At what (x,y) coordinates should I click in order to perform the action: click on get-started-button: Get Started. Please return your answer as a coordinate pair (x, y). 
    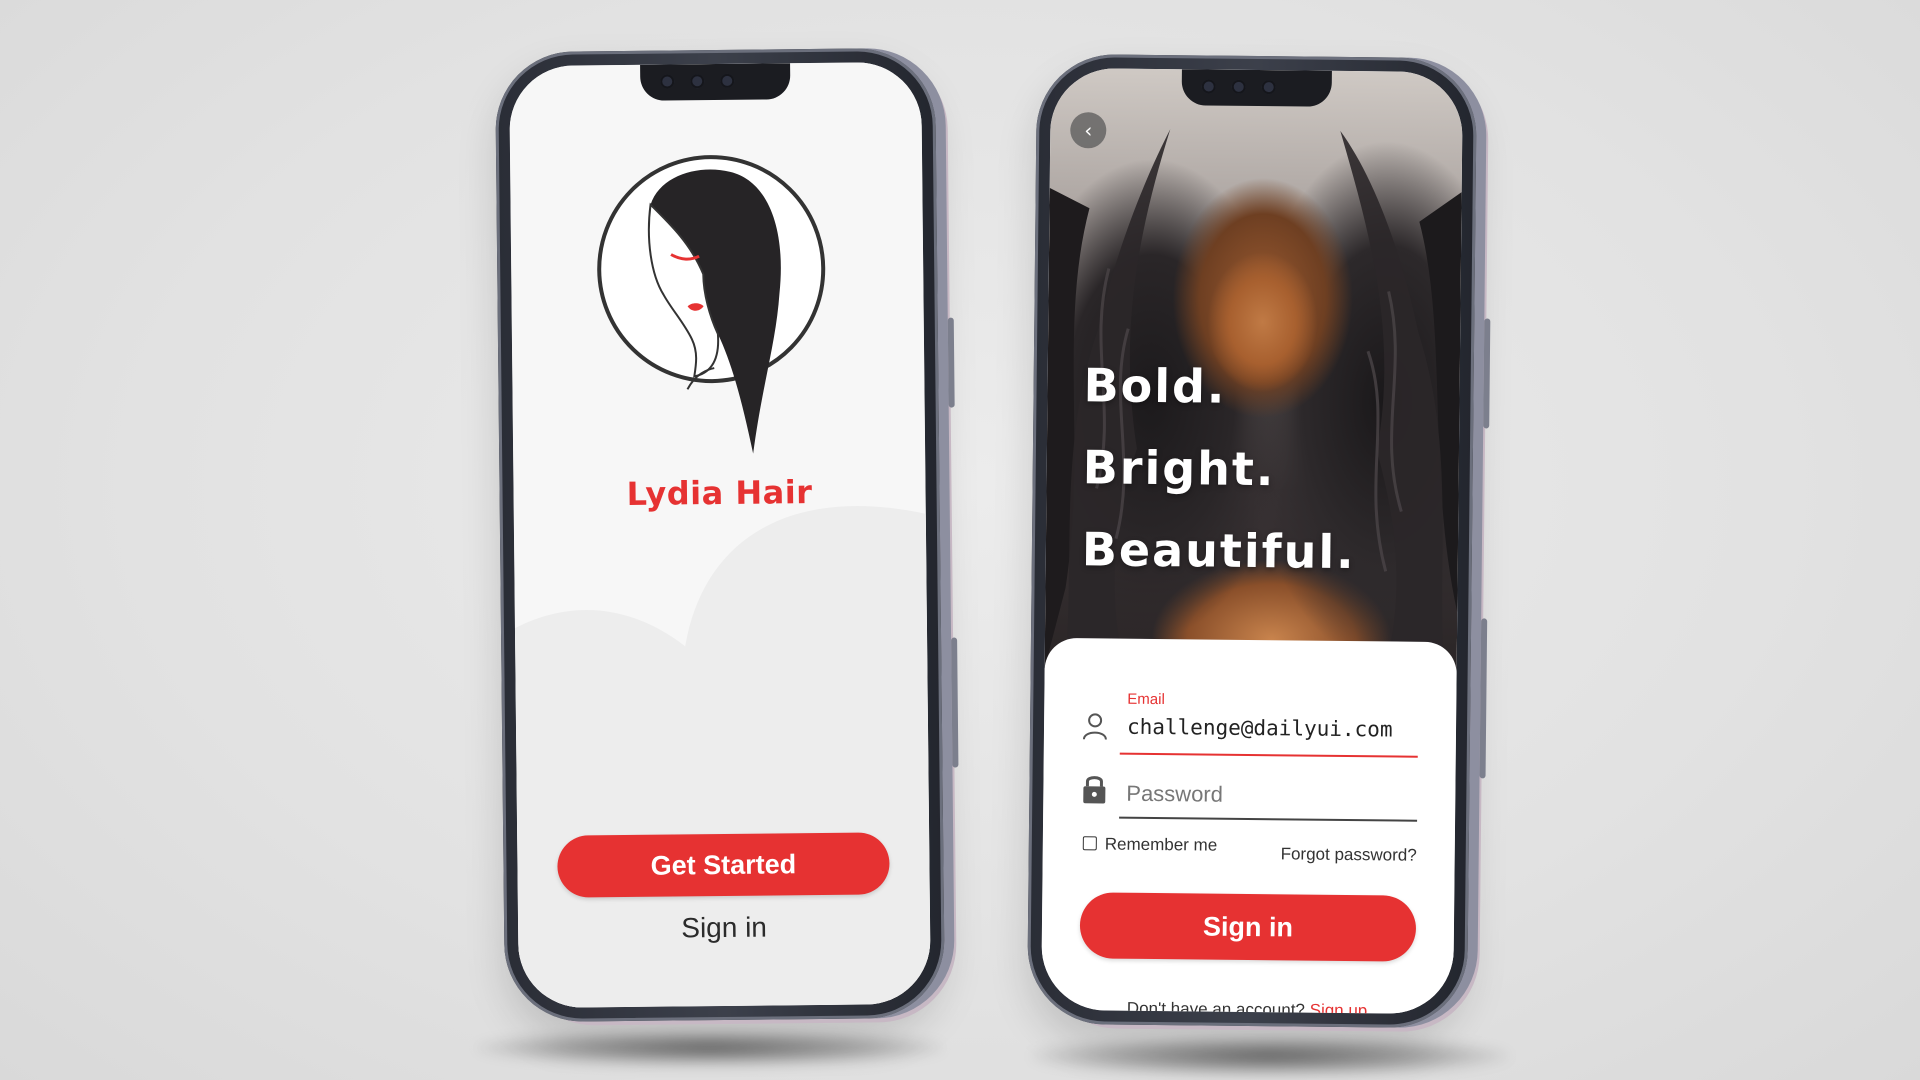
    Looking at the image, I should click on (723, 865).